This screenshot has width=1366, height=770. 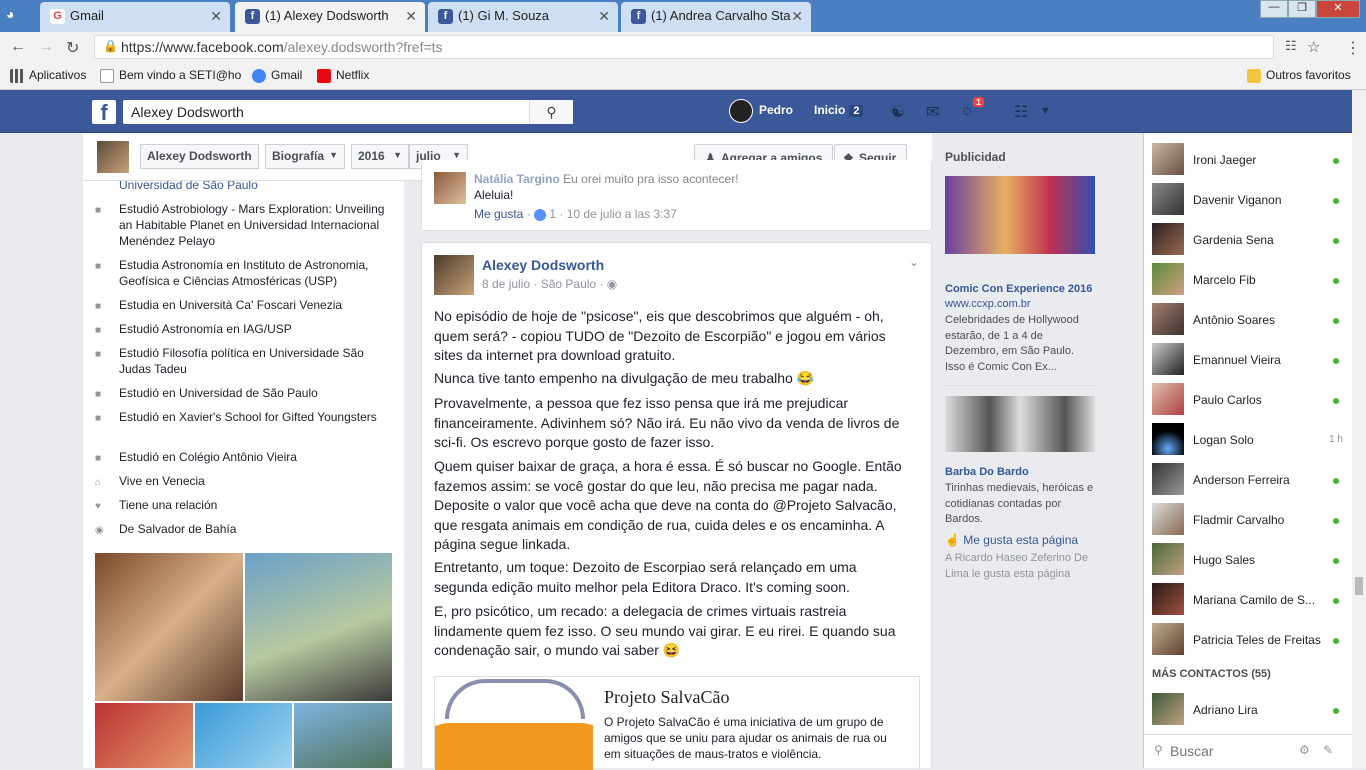 What do you see at coordinates (1249, 441) in the screenshot?
I see `chat-contact: Logan Solo 1 h` at bounding box center [1249, 441].